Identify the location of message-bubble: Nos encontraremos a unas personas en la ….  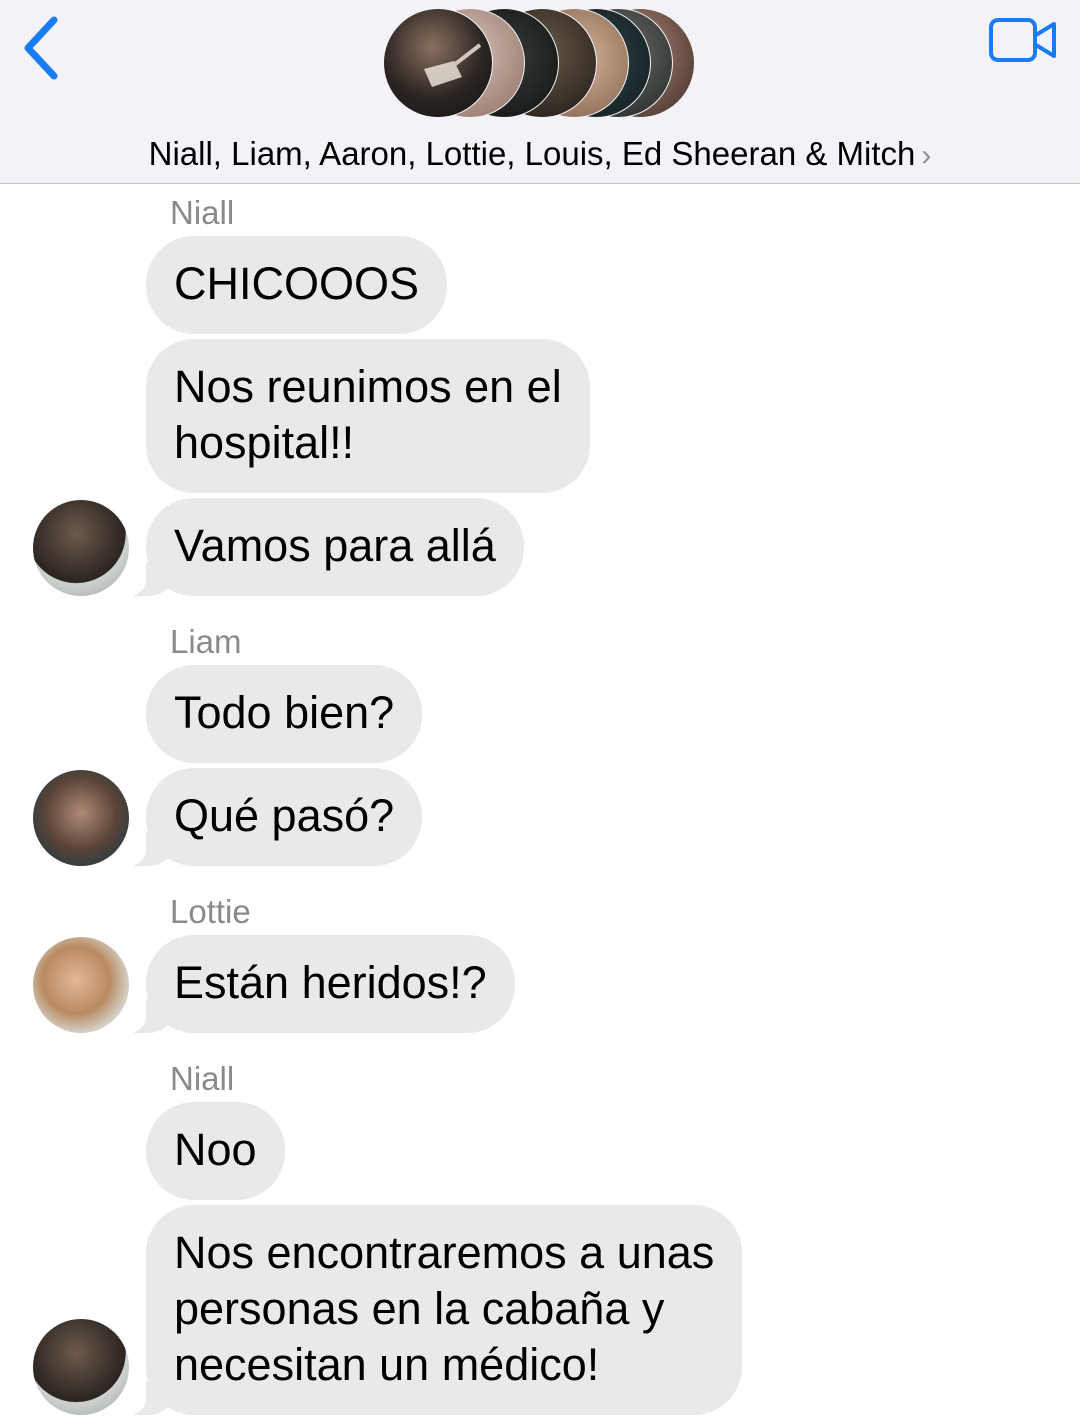
(432, 1310).